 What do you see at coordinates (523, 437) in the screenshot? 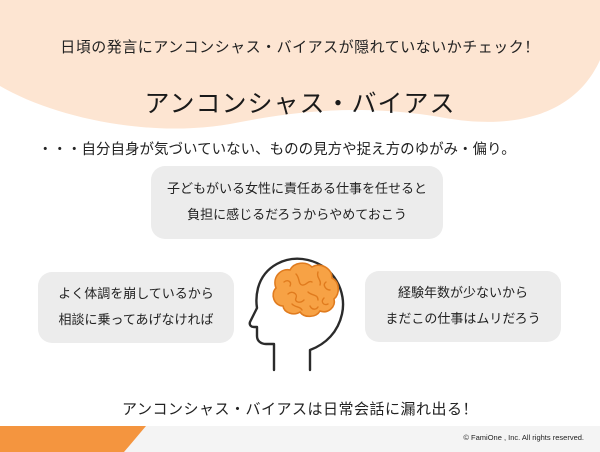
I see `copyright-text: © FamiOne , Inc. All rights reserved.` at bounding box center [523, 437].